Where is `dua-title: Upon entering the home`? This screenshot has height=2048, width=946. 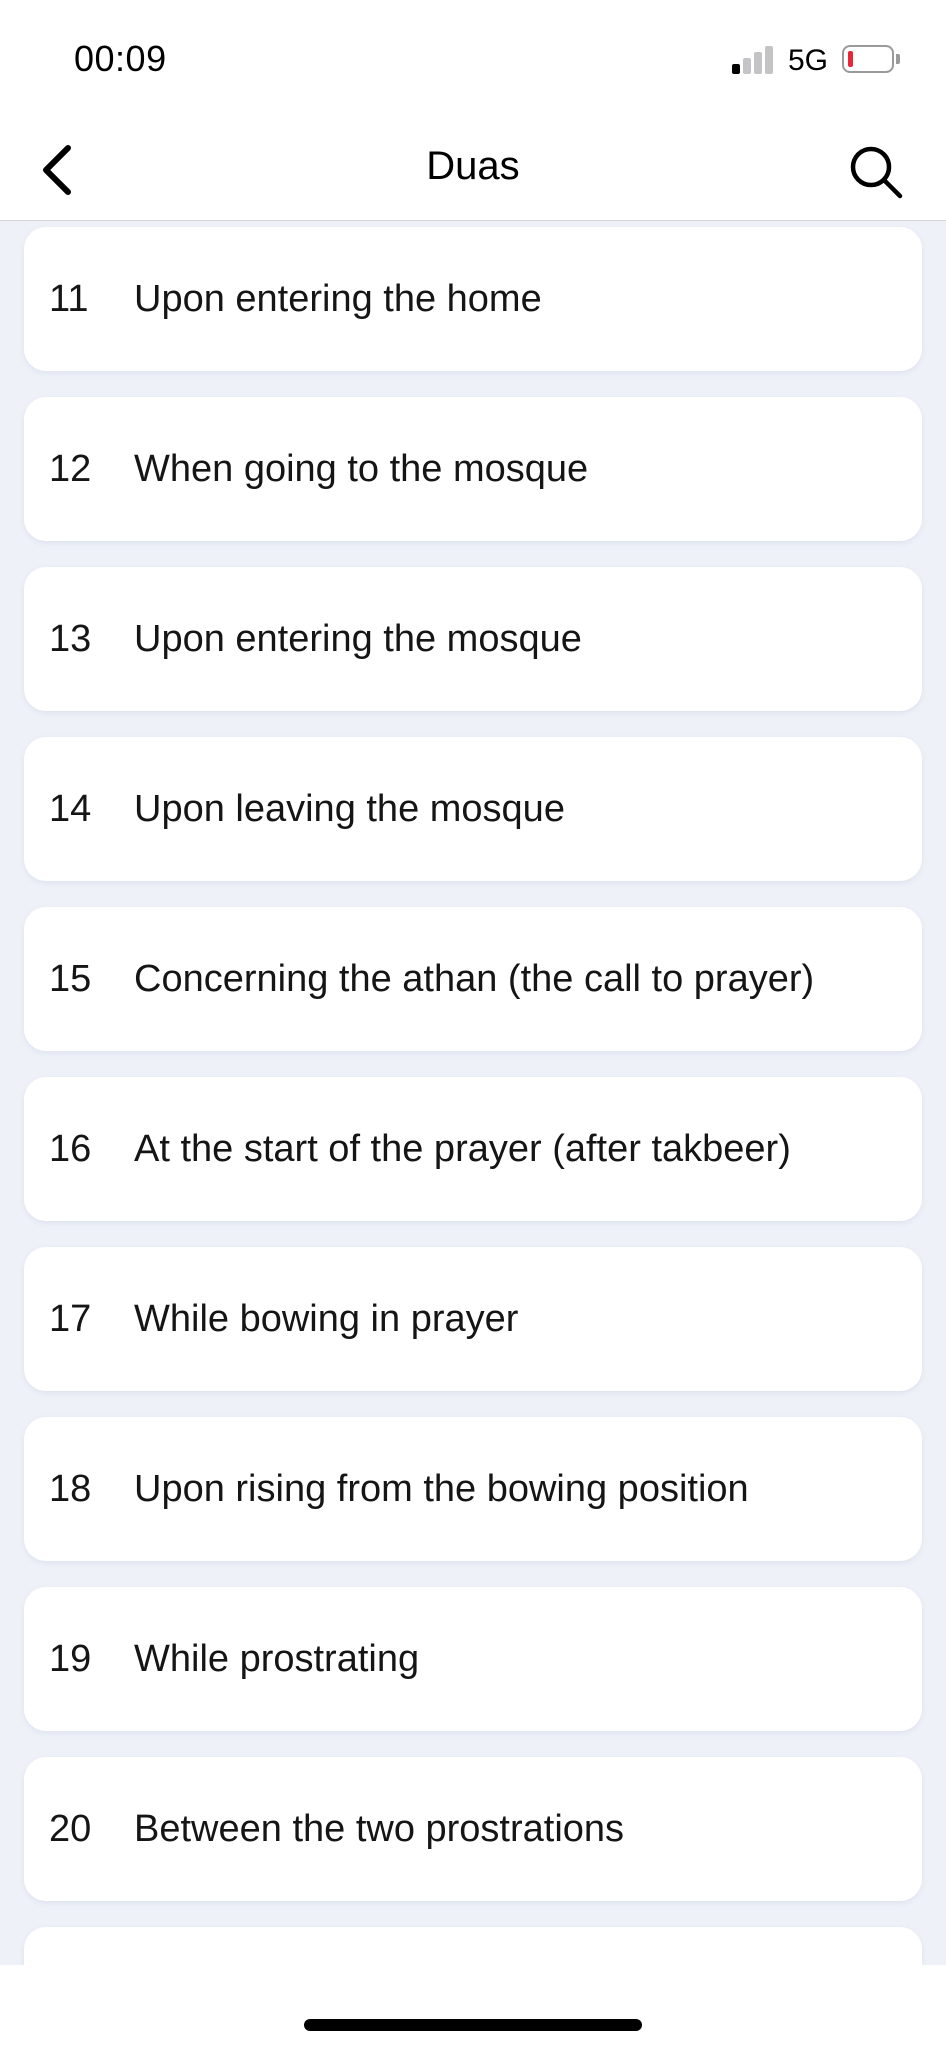 dua-title: Upon entering the home is located at coordinates (338, 299).